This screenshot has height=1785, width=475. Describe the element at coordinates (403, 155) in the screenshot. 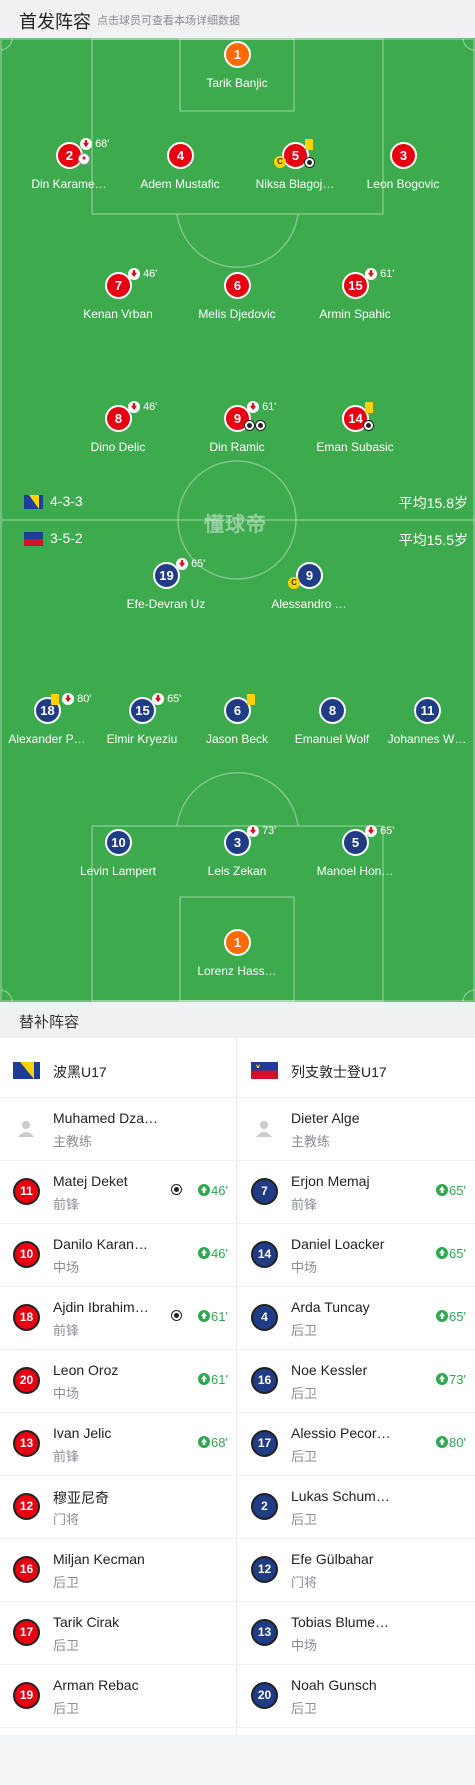

I see `player-number: 3` at that location.